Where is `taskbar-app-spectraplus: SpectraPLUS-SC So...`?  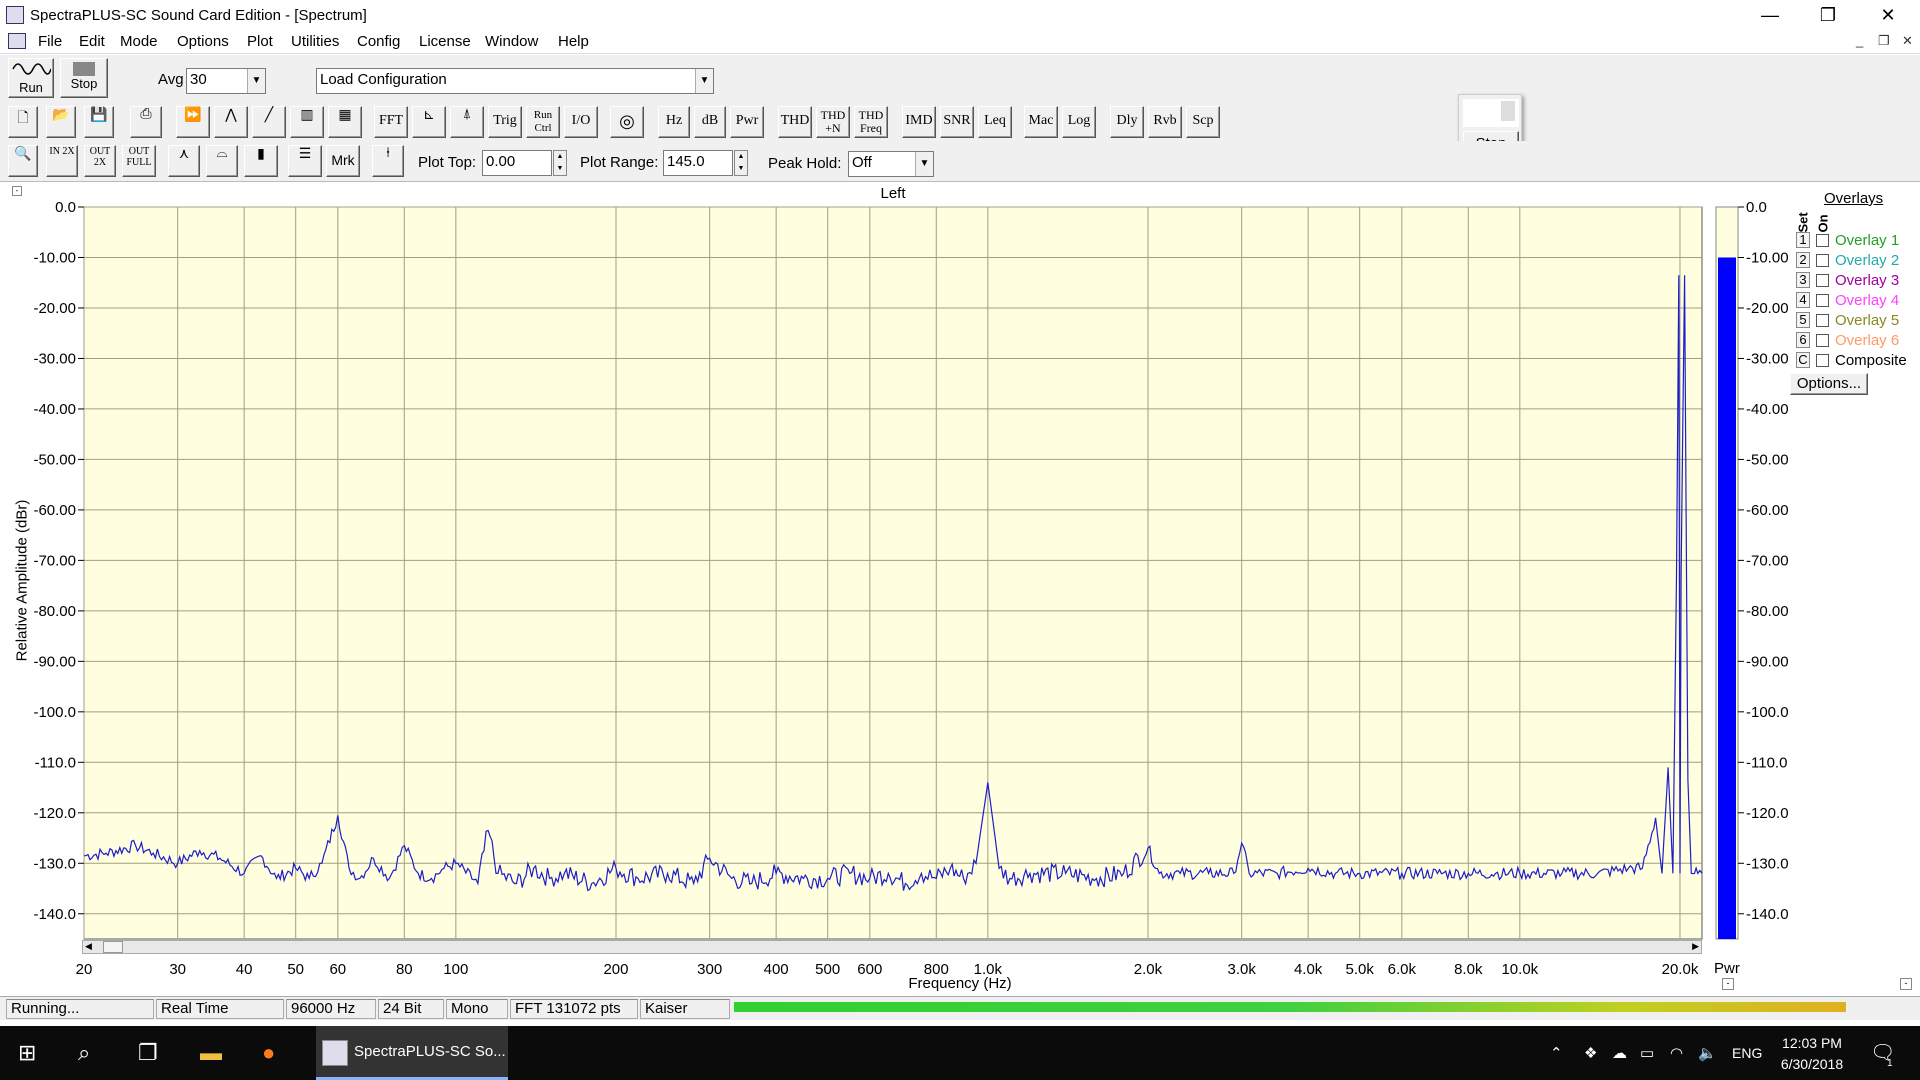 taskbar-app-spectraplus: SpectraPLUS-SC So... is located at coordinates (412, 1053).